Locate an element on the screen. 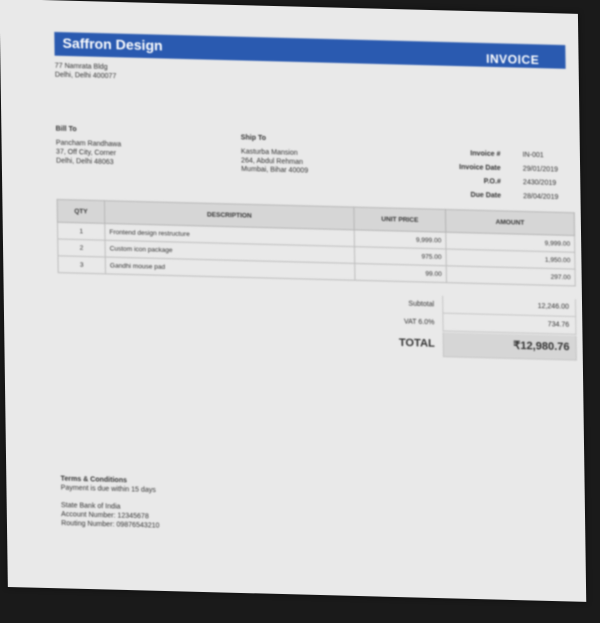  total-row: TOTAL ₹12,980.76 is located at coordinates (460, 345).